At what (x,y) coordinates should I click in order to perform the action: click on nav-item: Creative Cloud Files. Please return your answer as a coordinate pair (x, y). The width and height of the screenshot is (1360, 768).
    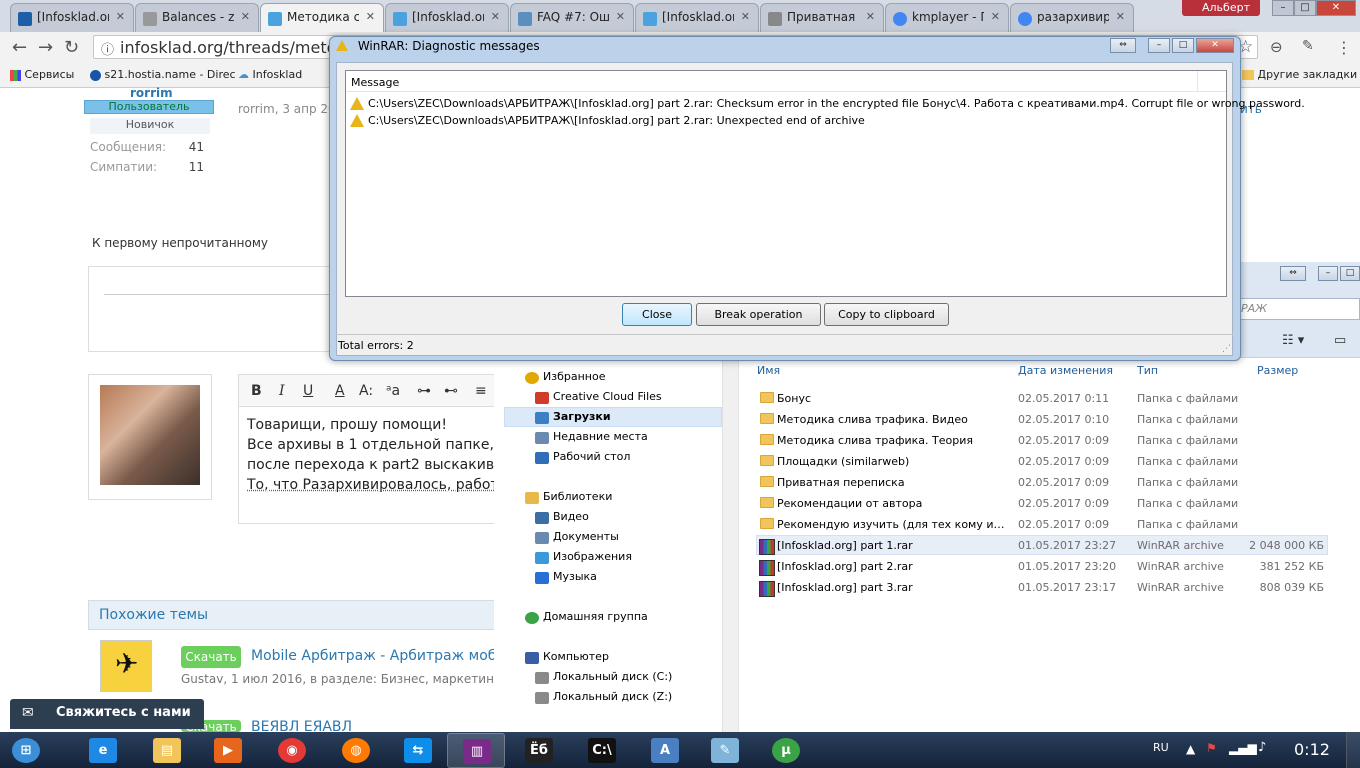
    Looking at the image, I should click on (607, 396).